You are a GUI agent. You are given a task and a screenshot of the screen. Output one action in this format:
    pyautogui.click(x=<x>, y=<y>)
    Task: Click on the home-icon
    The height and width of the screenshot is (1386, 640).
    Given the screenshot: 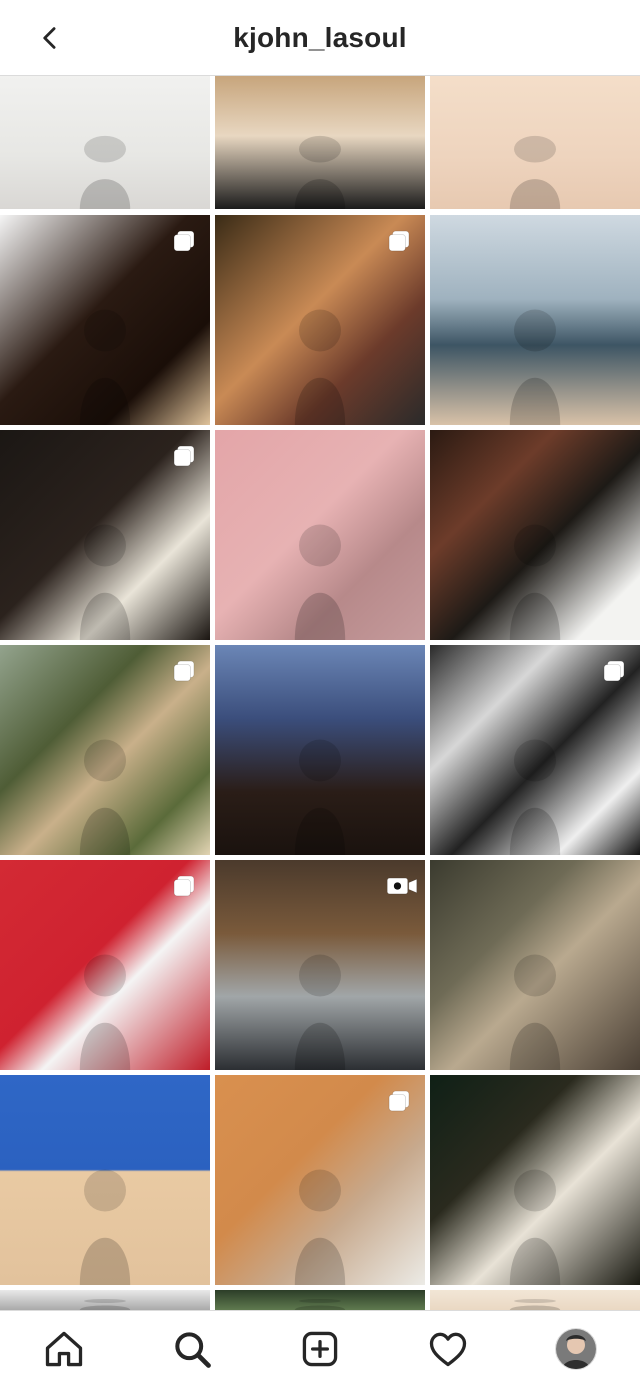 What is the action you would take?
    pyautogui.click(x=64, y=1349)
    